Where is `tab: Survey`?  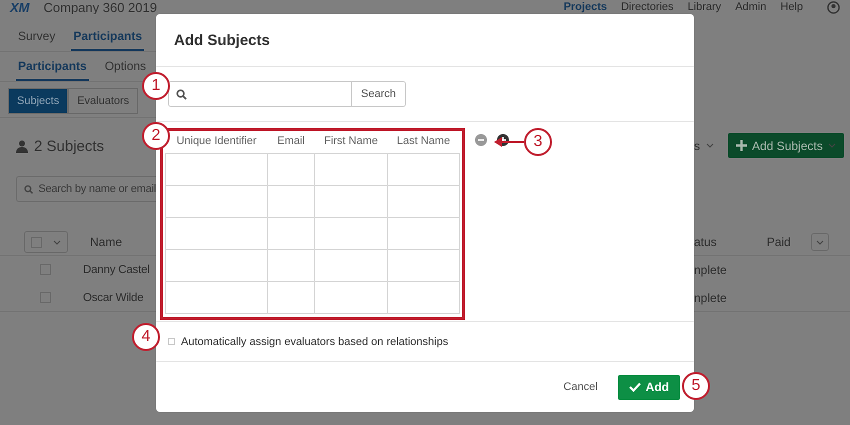
tab: Survey is located at coordinates (37, 40).